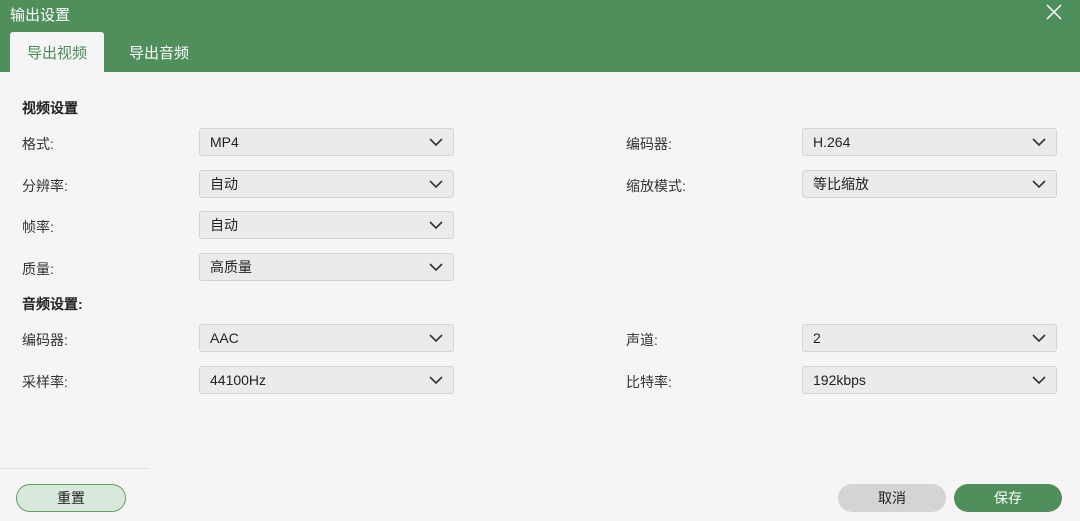 The width and height of the screenshot is (1080, 521). What do you see at coordinates (71, 498) in the screenshot?
I see `reset-button: 重置` at bounding box center [71, 498].